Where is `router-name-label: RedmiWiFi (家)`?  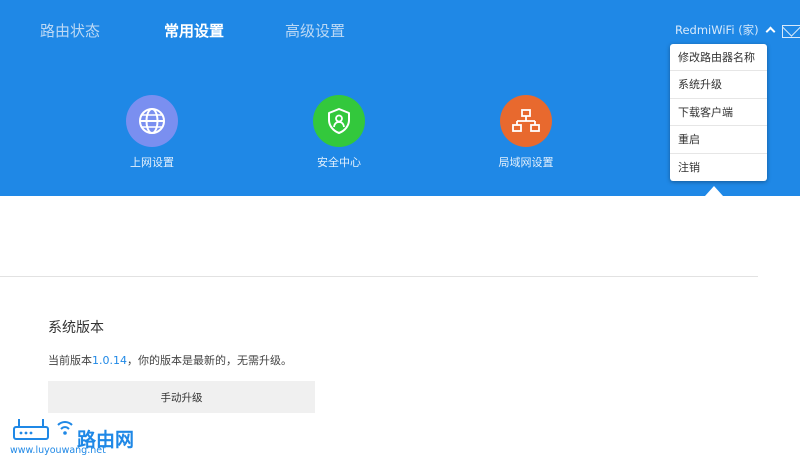
router-name-label: RedmiWiFi (家) is located at coordinates (717, 30).